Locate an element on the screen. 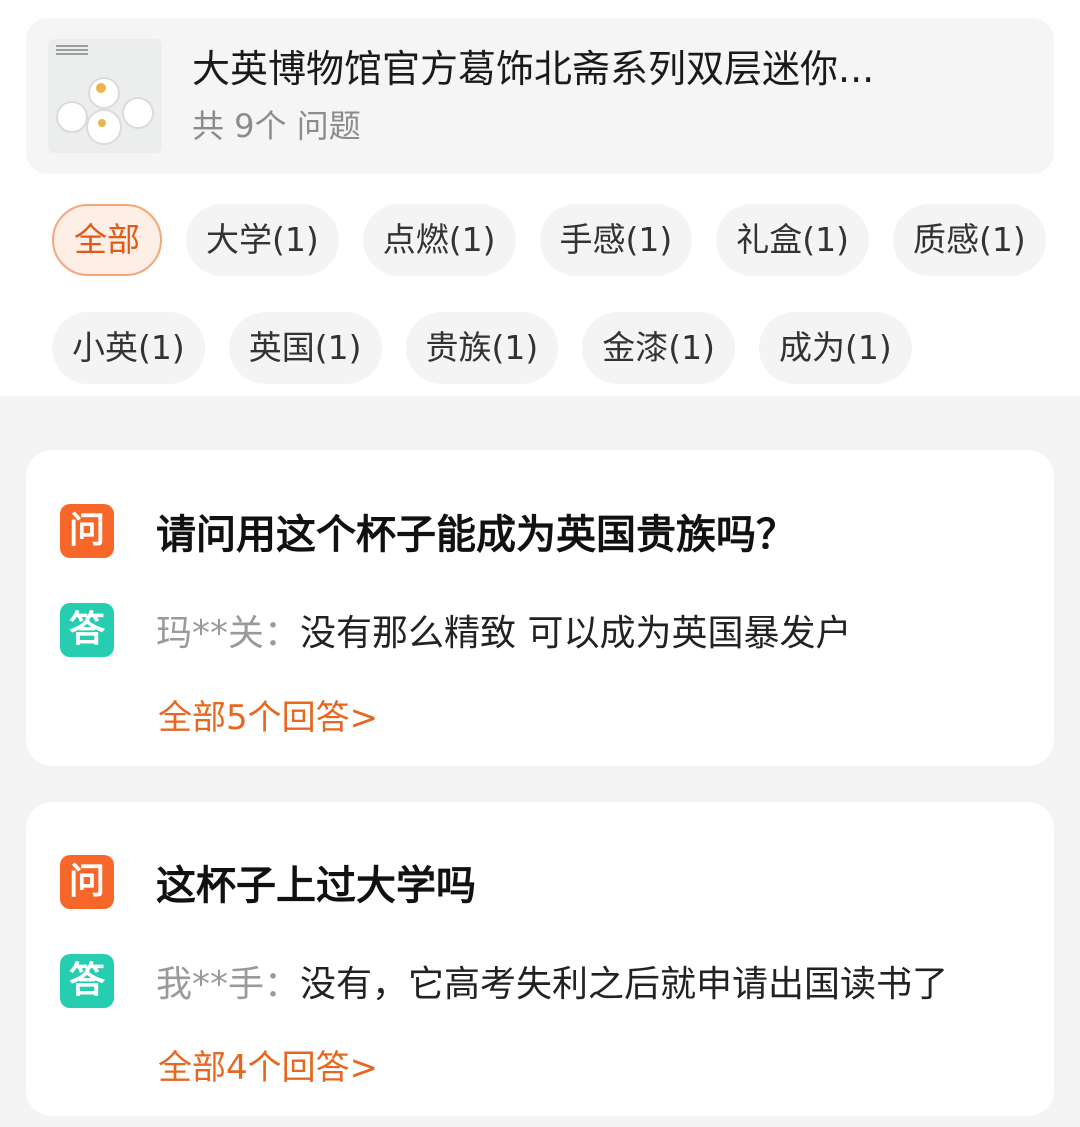 This screenshot has width=1080, height=1127. museum-logo-icon is located at coordinates (72, 50).